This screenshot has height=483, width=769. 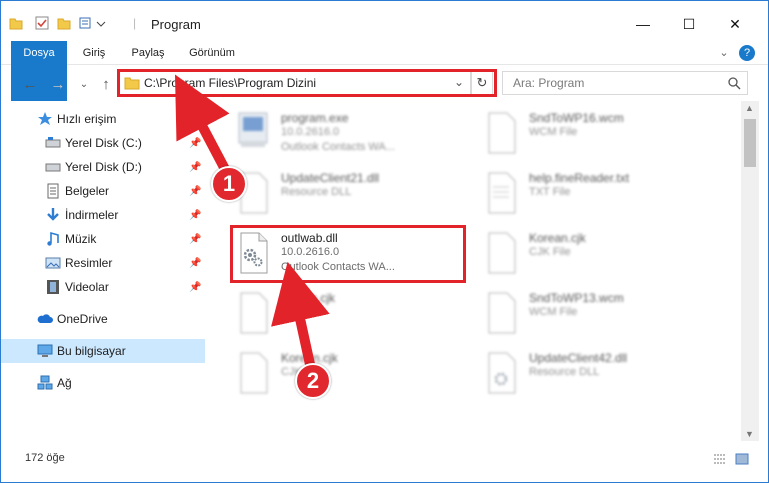 What do you see at coordinates (252, 222) in the screenshot?
I see `annotation-arrows` at bounding box center [252, 222].